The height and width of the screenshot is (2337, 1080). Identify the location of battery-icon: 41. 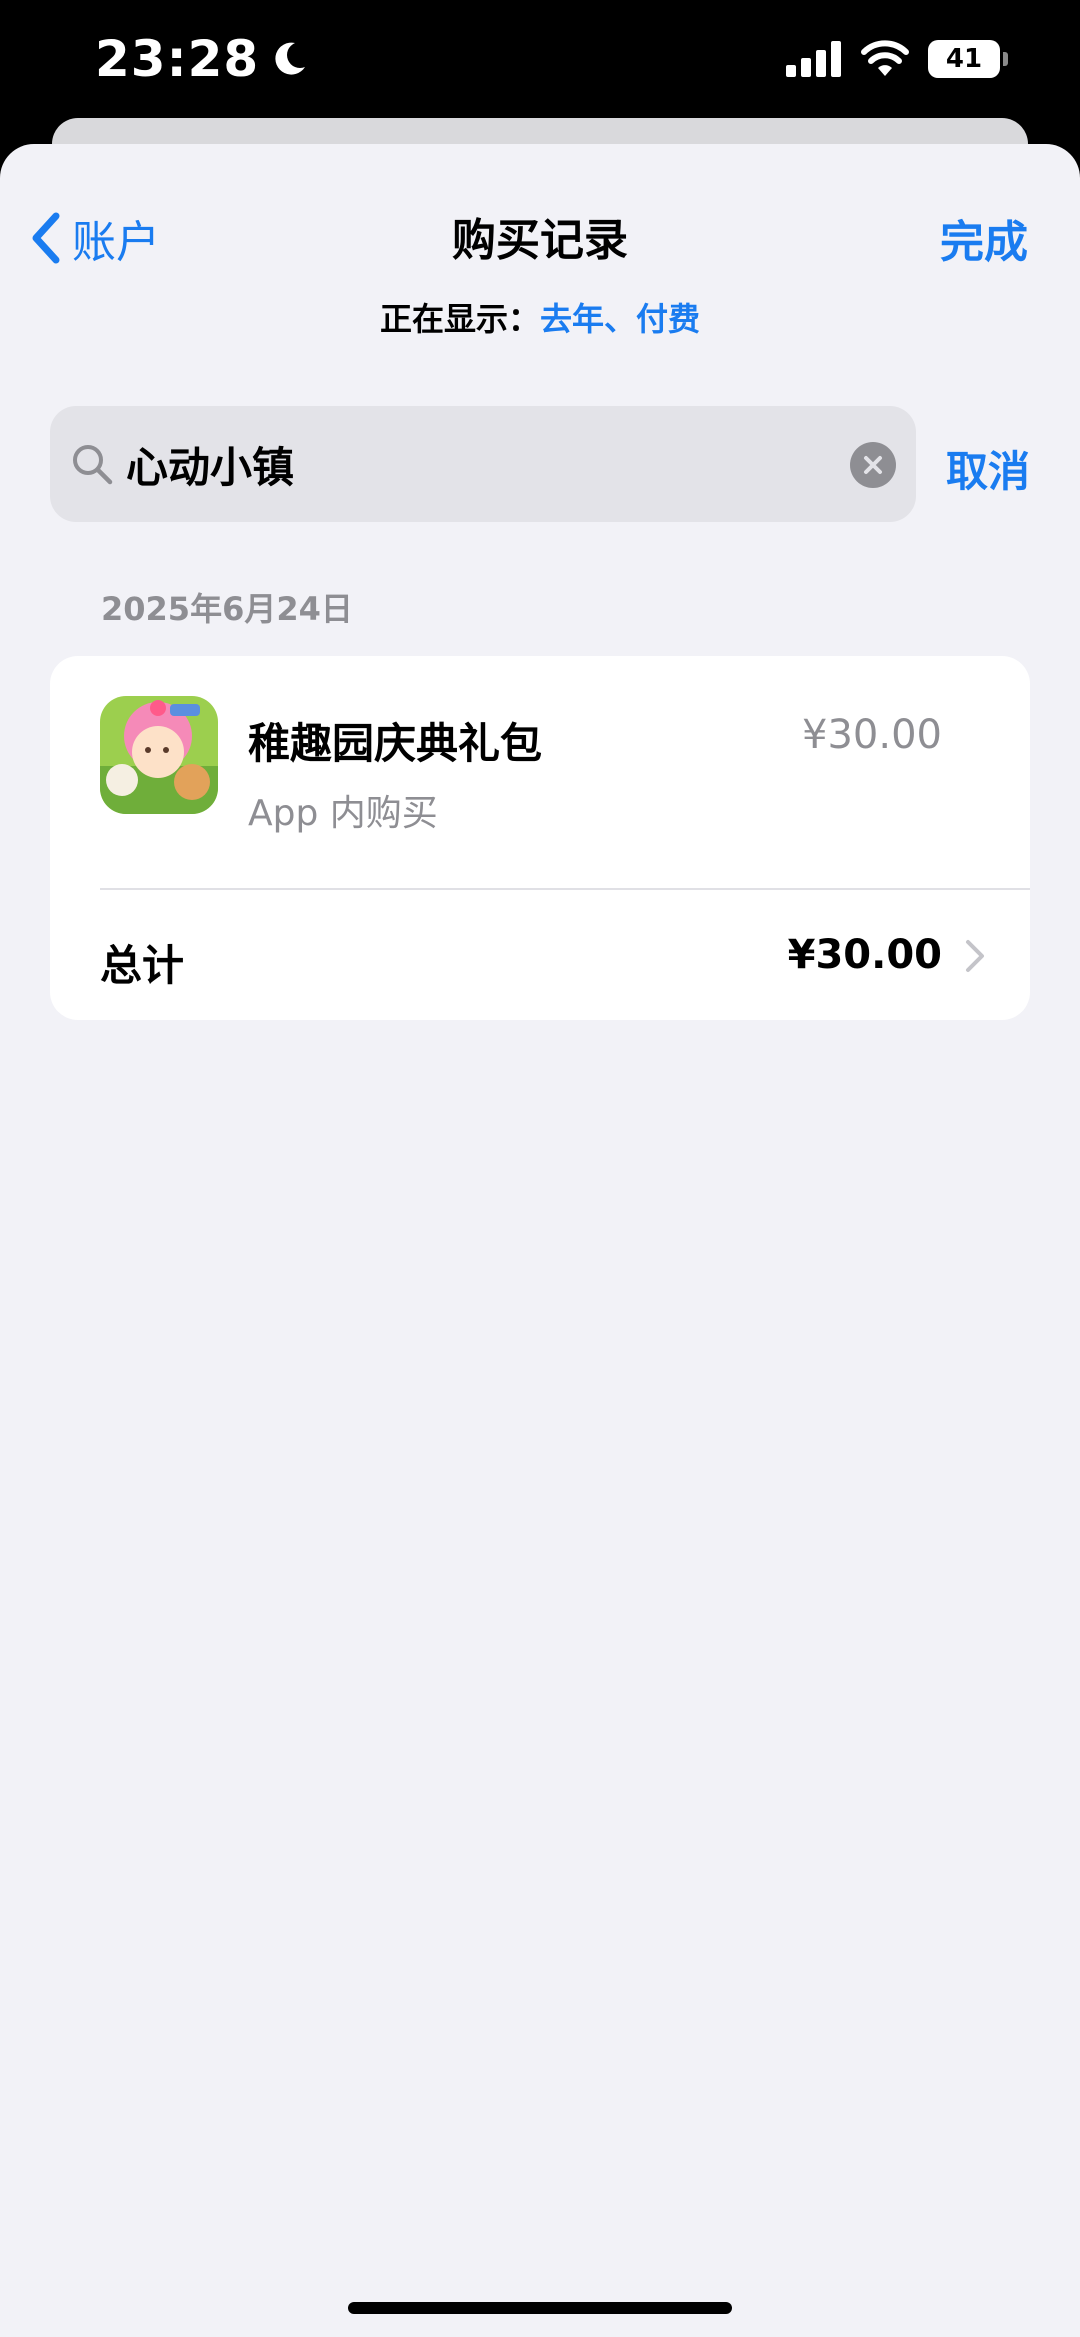
(968, 59).